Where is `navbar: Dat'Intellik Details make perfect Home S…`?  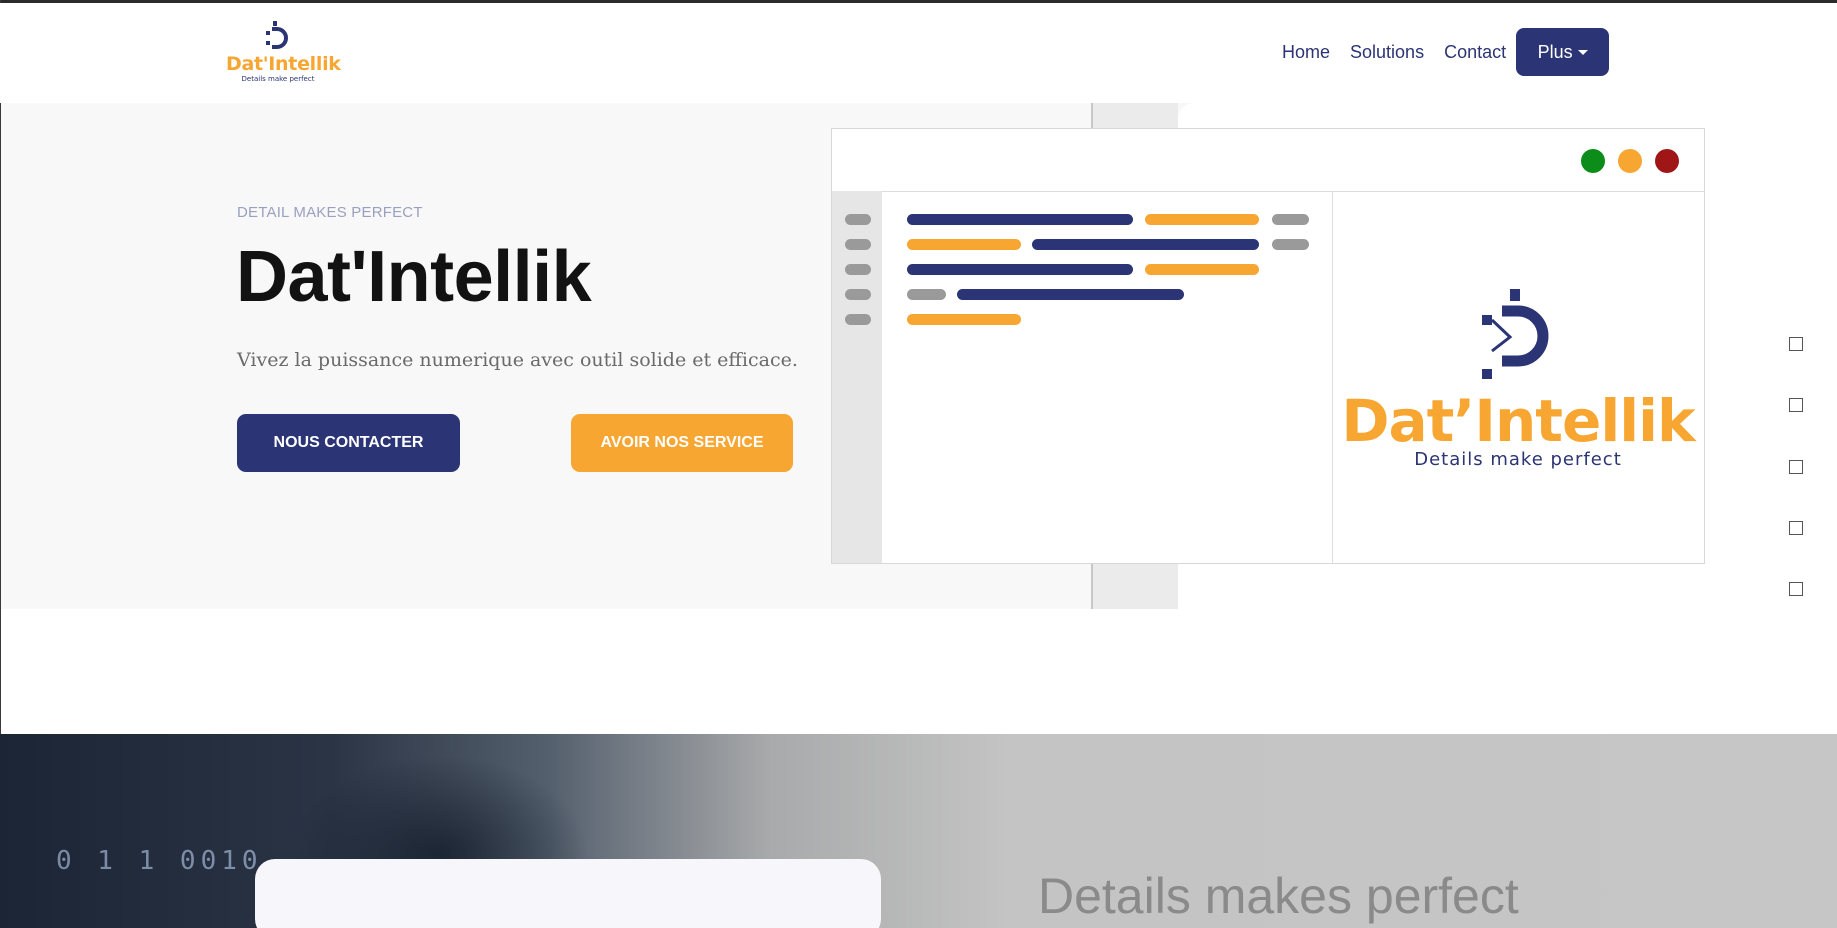 navbar: Dat'Intellik Details make perfect Home S… is located at coordinates (918, 53).